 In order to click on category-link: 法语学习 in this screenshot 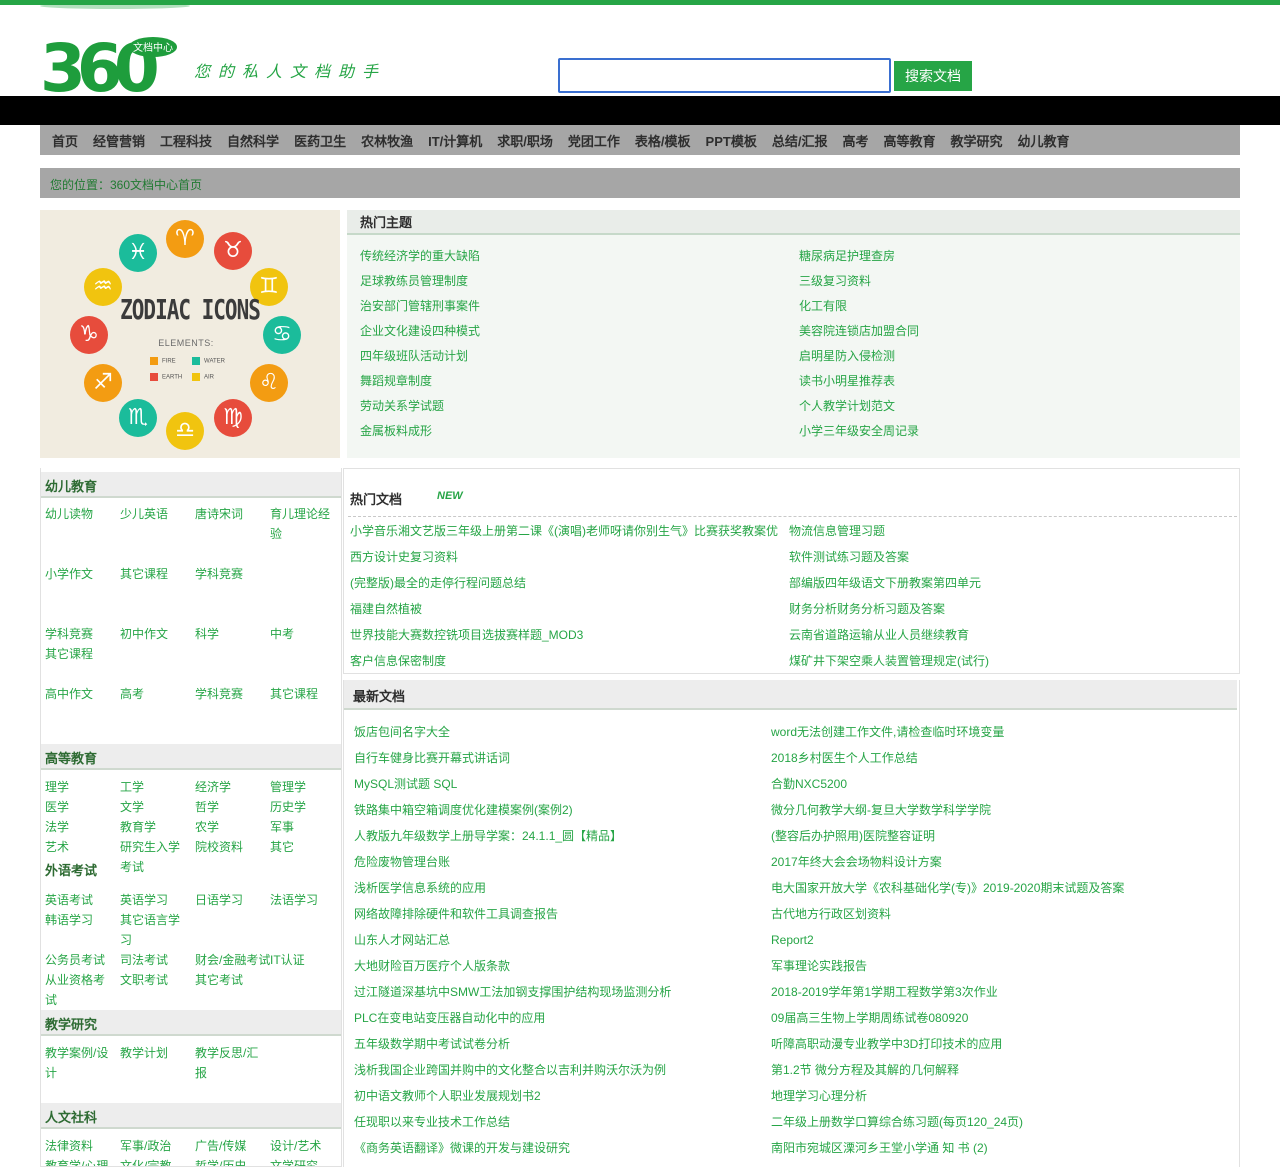, I will do `click(294, 900)`.